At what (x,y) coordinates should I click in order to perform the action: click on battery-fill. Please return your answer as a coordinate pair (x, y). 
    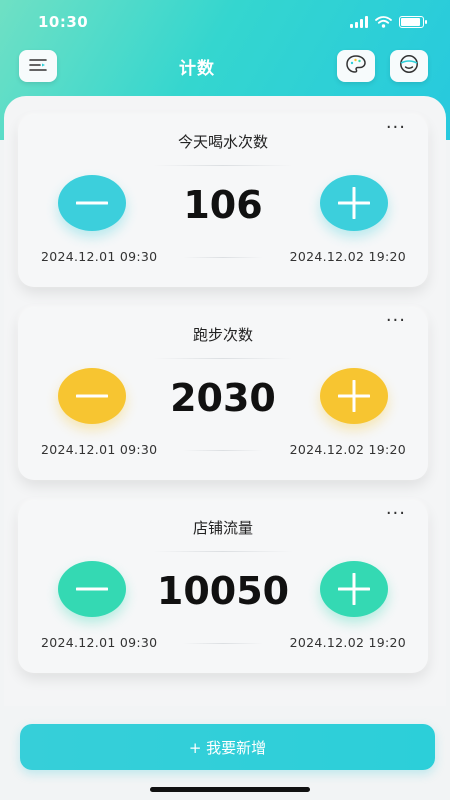
    Looking at the image, I should click on (410, 22).